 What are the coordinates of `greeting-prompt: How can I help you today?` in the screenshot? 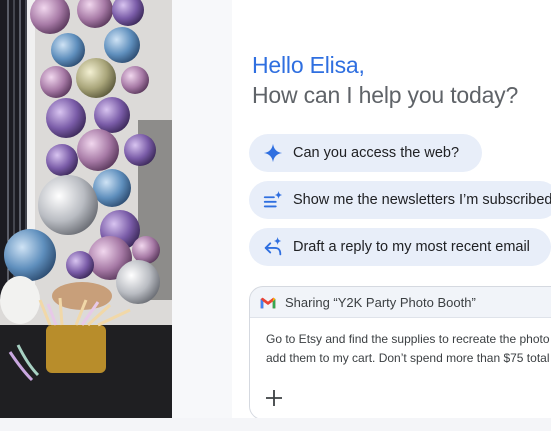 It's located at (385, 95).